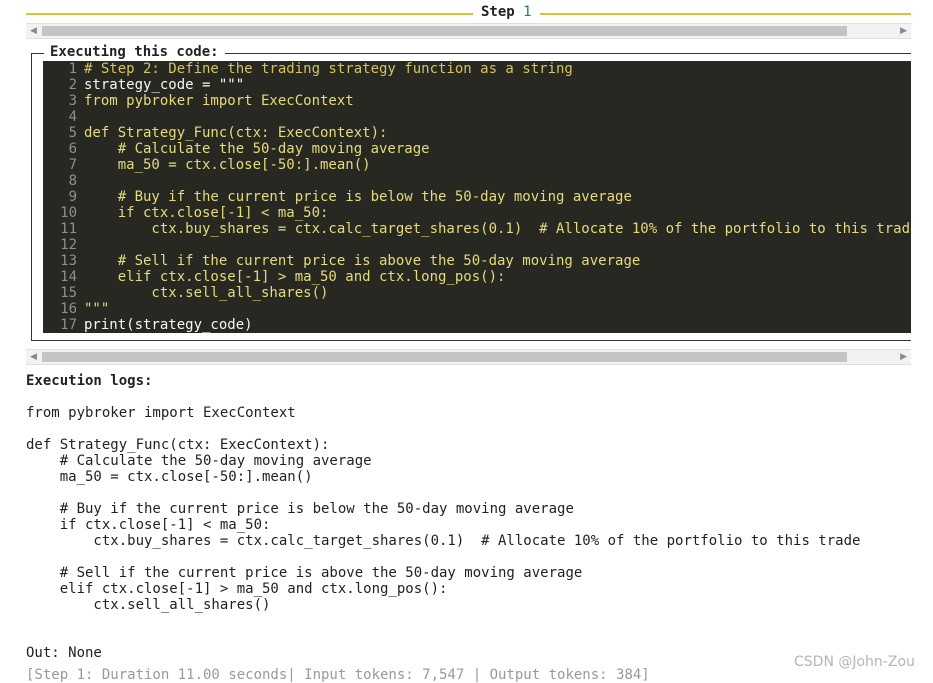 The image size is (933, 683). I want to click on line-number: 9, so click(72, 197).